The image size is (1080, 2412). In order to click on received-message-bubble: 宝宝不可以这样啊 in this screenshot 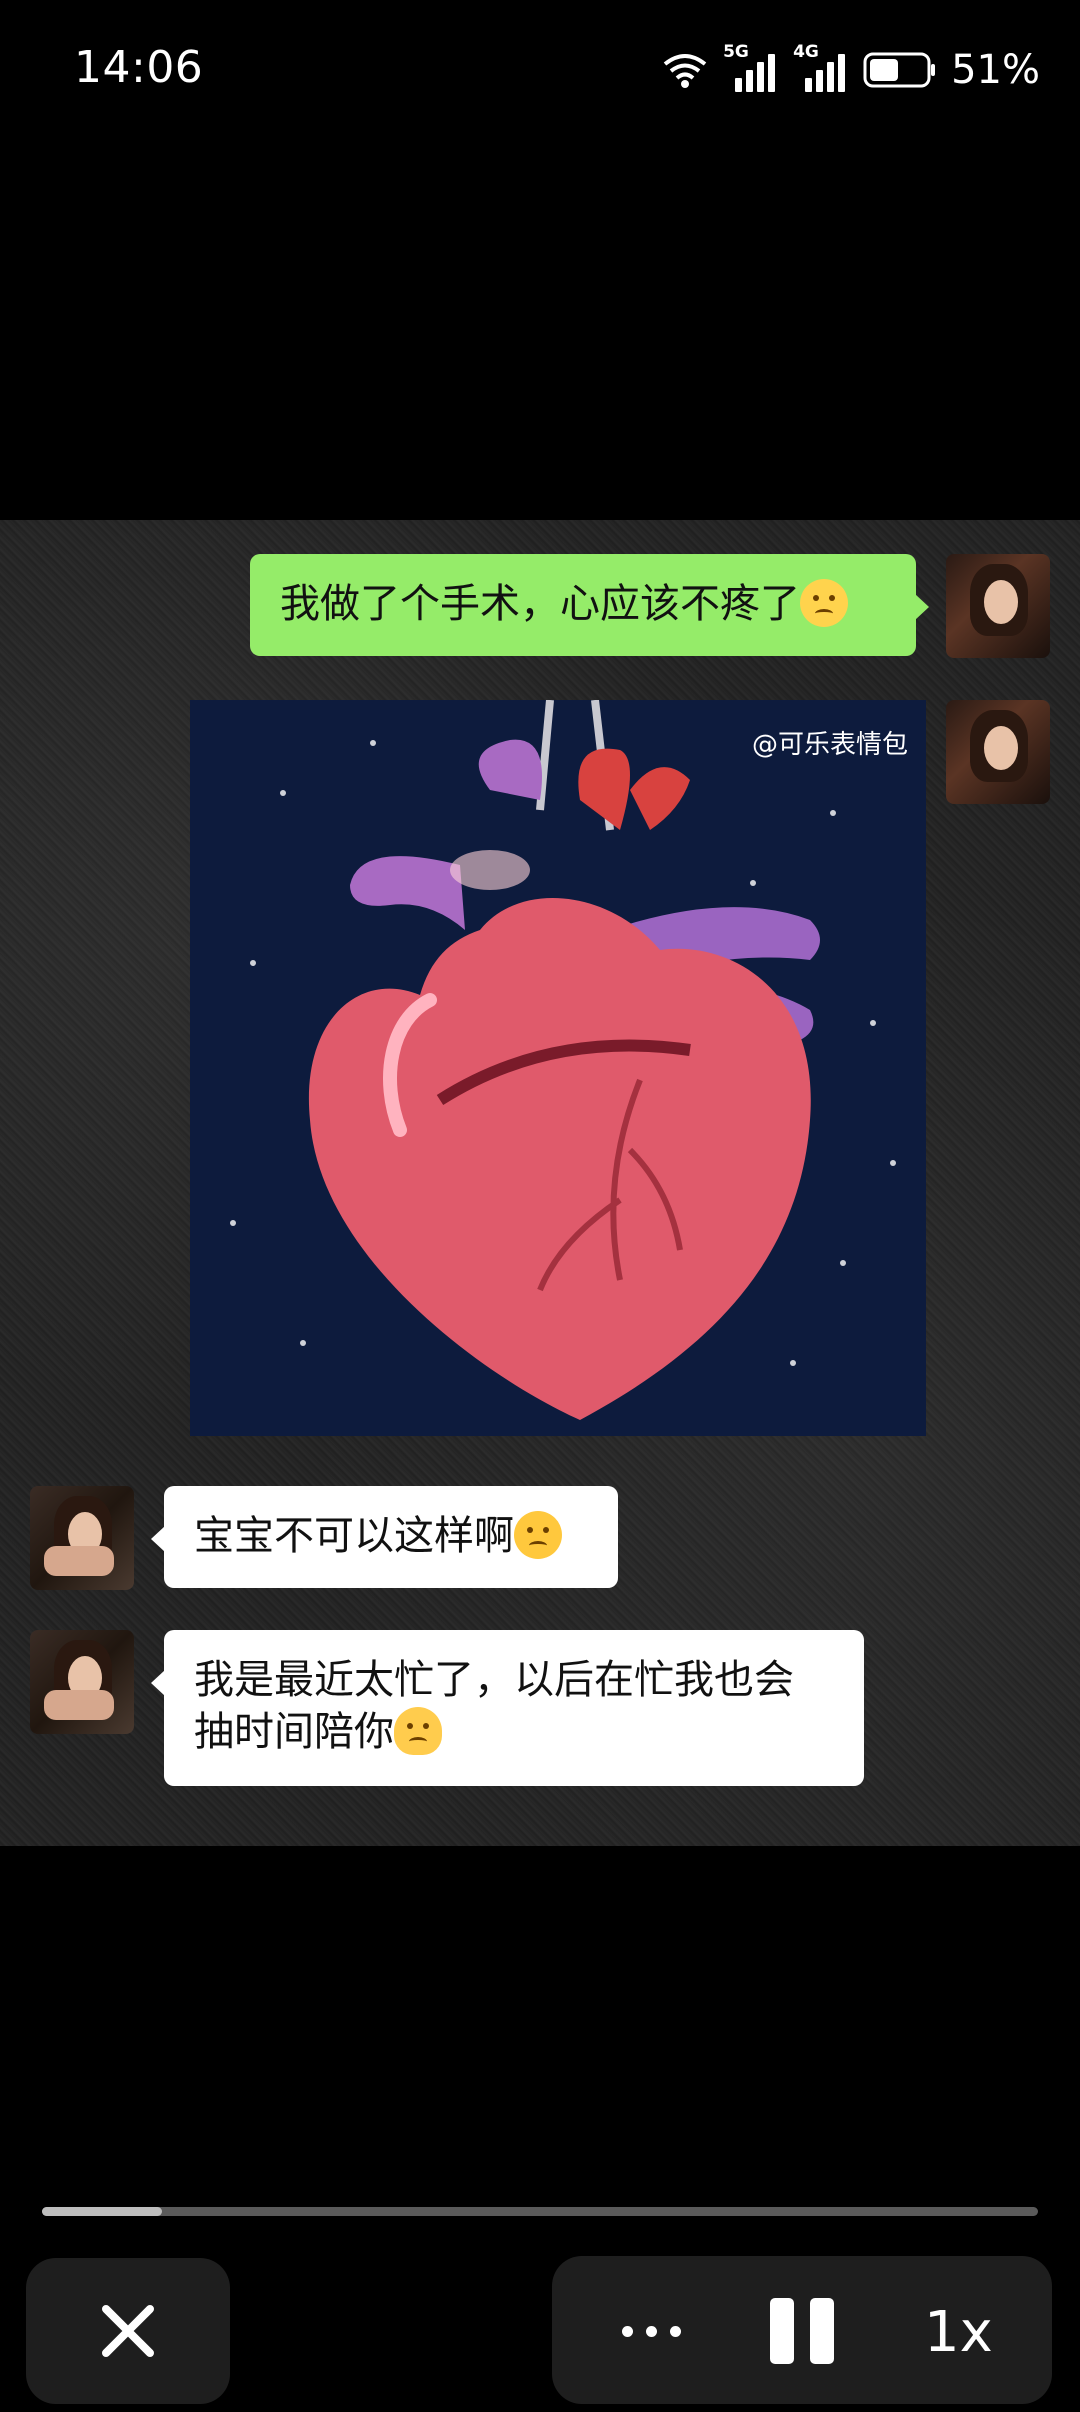, I will do `click(384, 1537)`.